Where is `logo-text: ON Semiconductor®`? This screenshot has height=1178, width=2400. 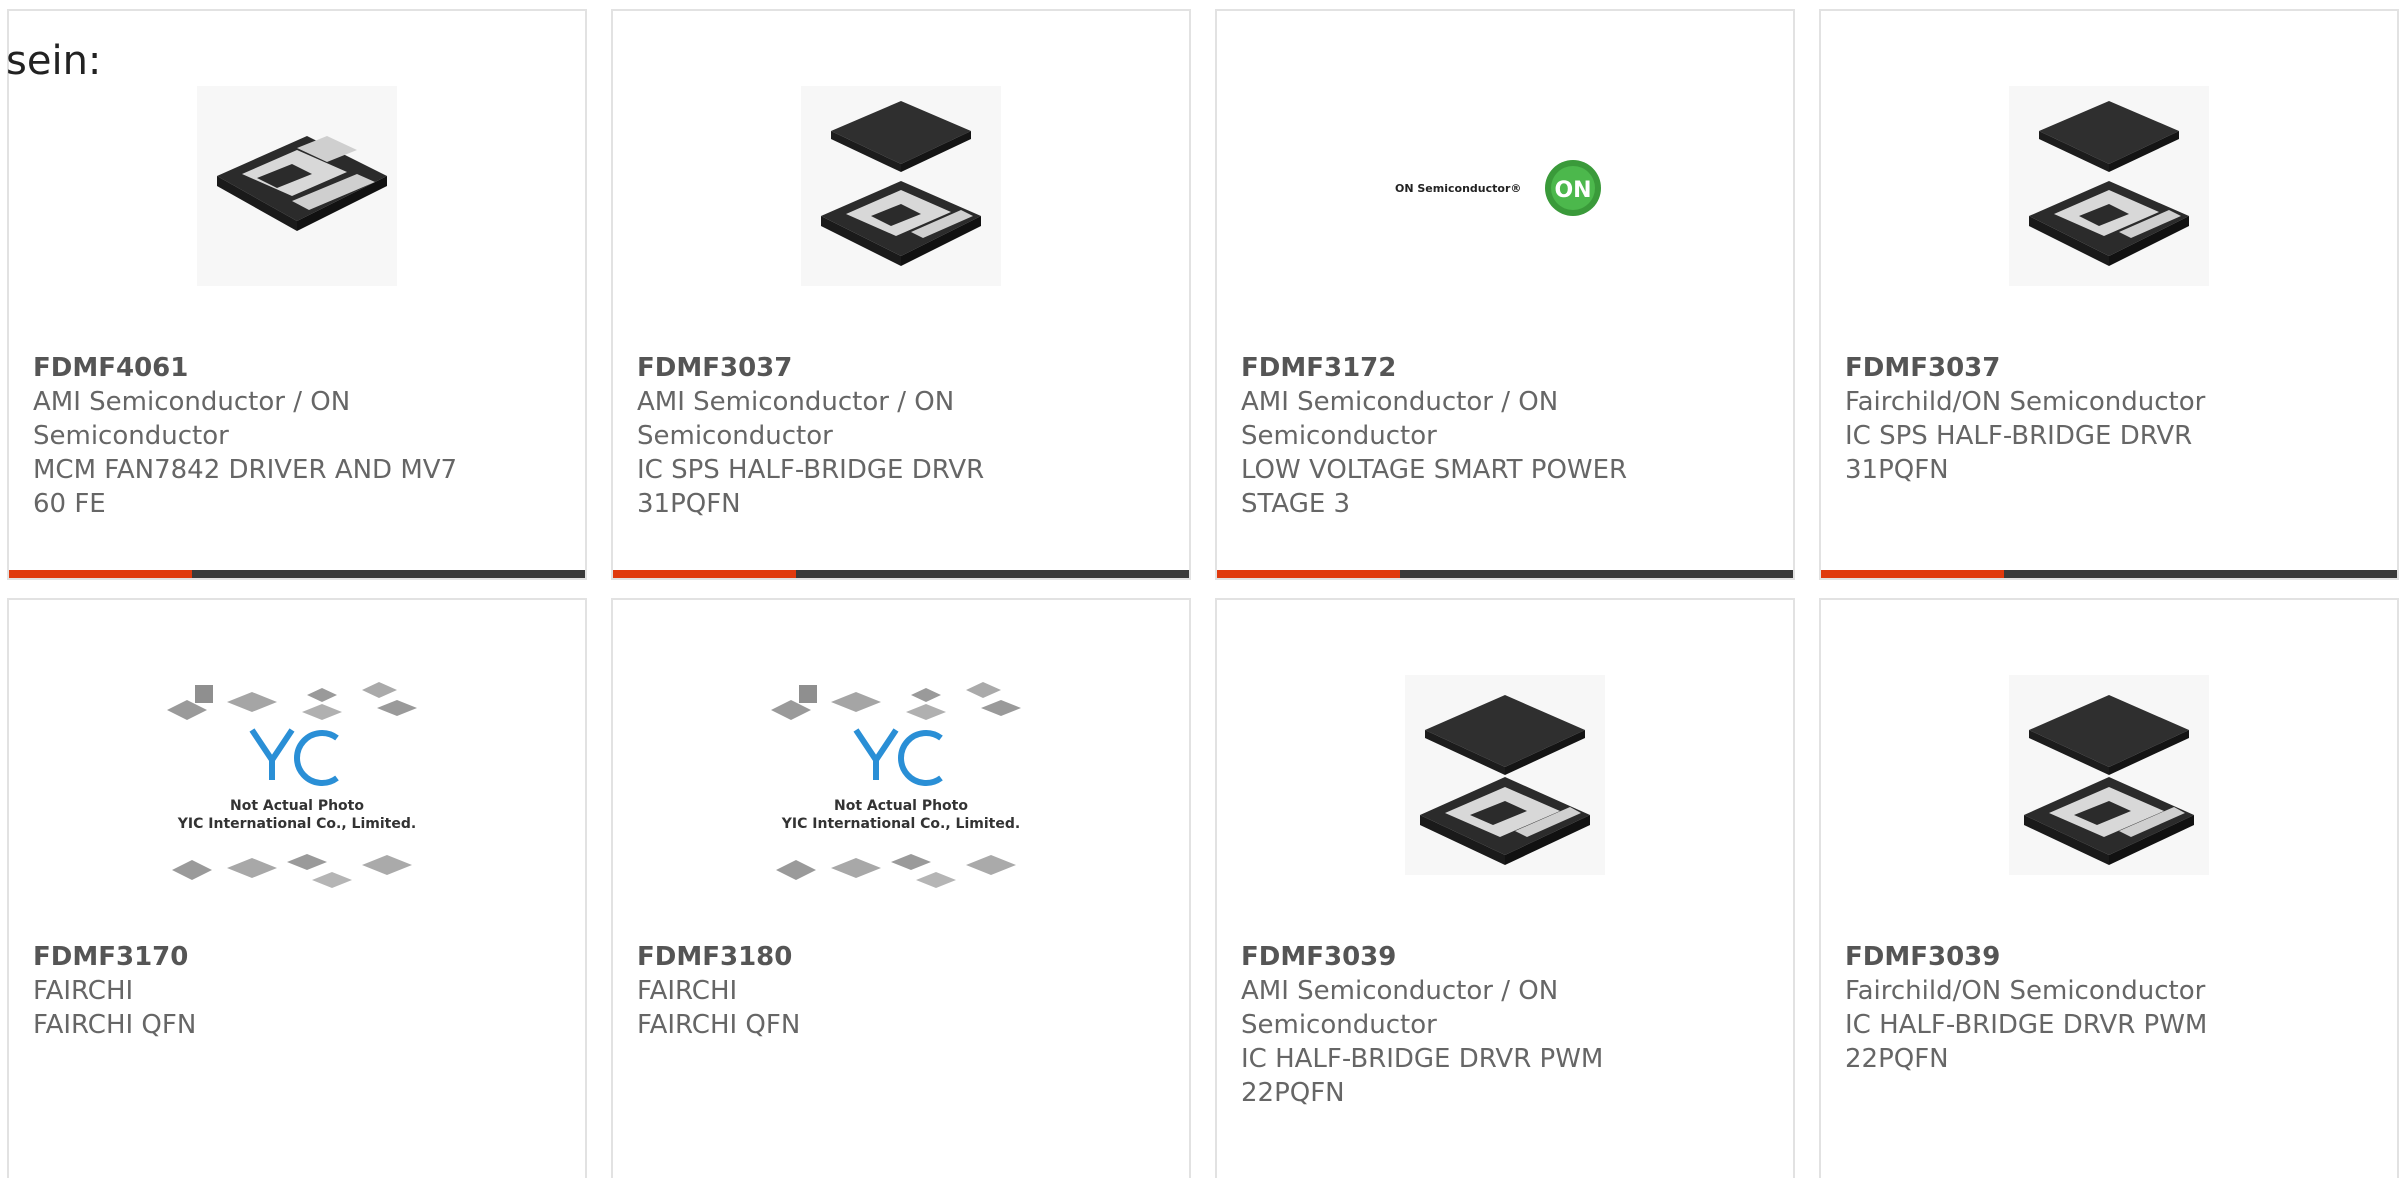 logo-text: ON Semiconductor® is located at coordinates (1458, 188).